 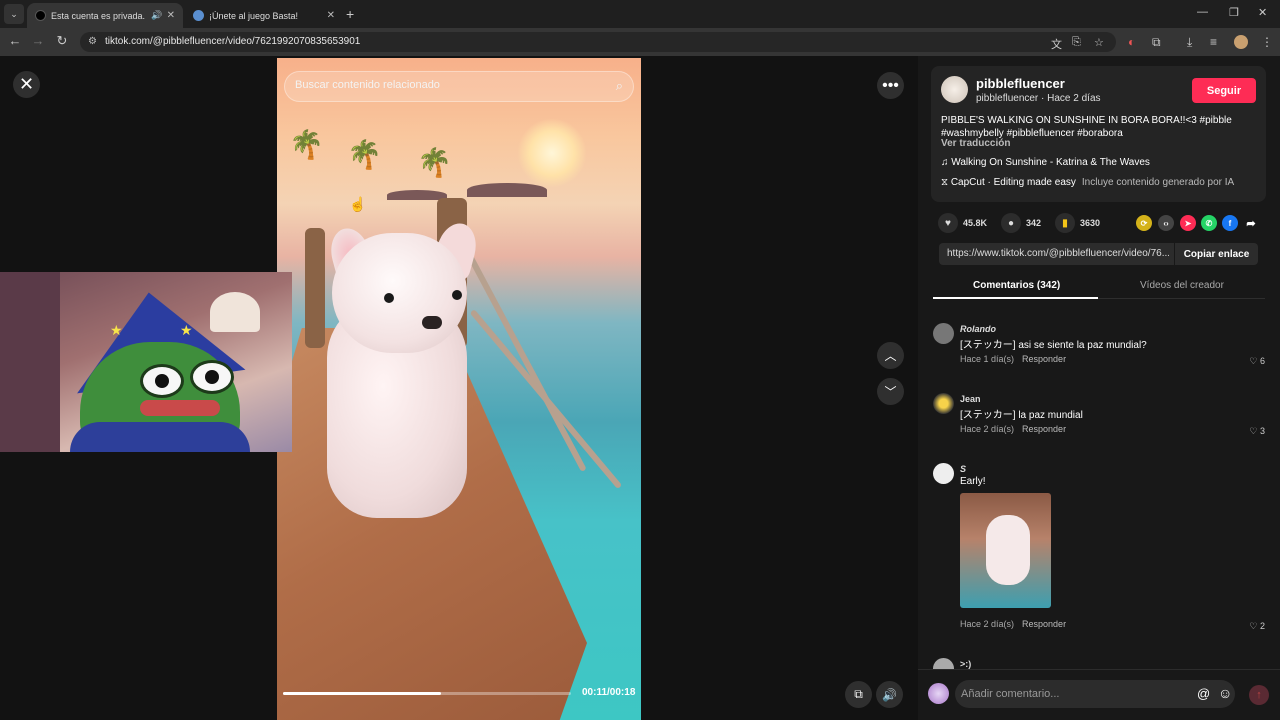 I want to click on more-options-button: •••, so click(x=890, y=85).